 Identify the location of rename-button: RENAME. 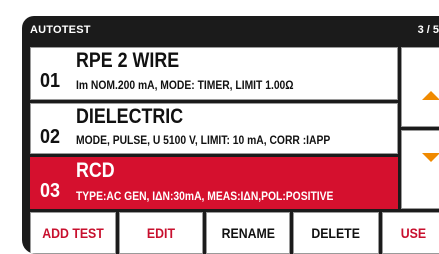
(248, 233).